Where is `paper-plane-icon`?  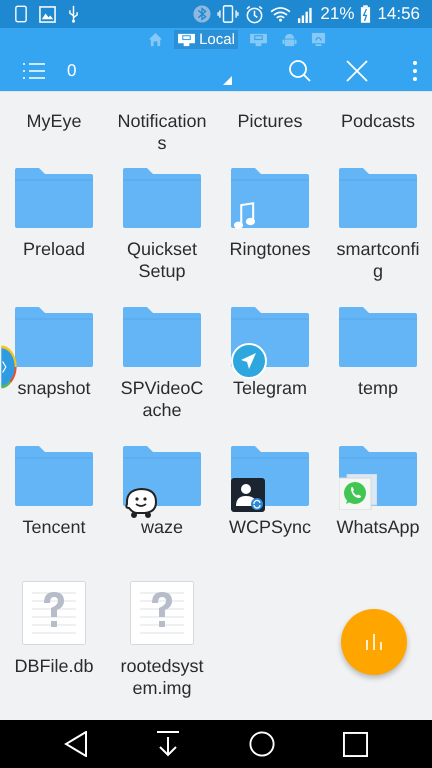
paper-plane-icon is located at coordinates (249, 361).